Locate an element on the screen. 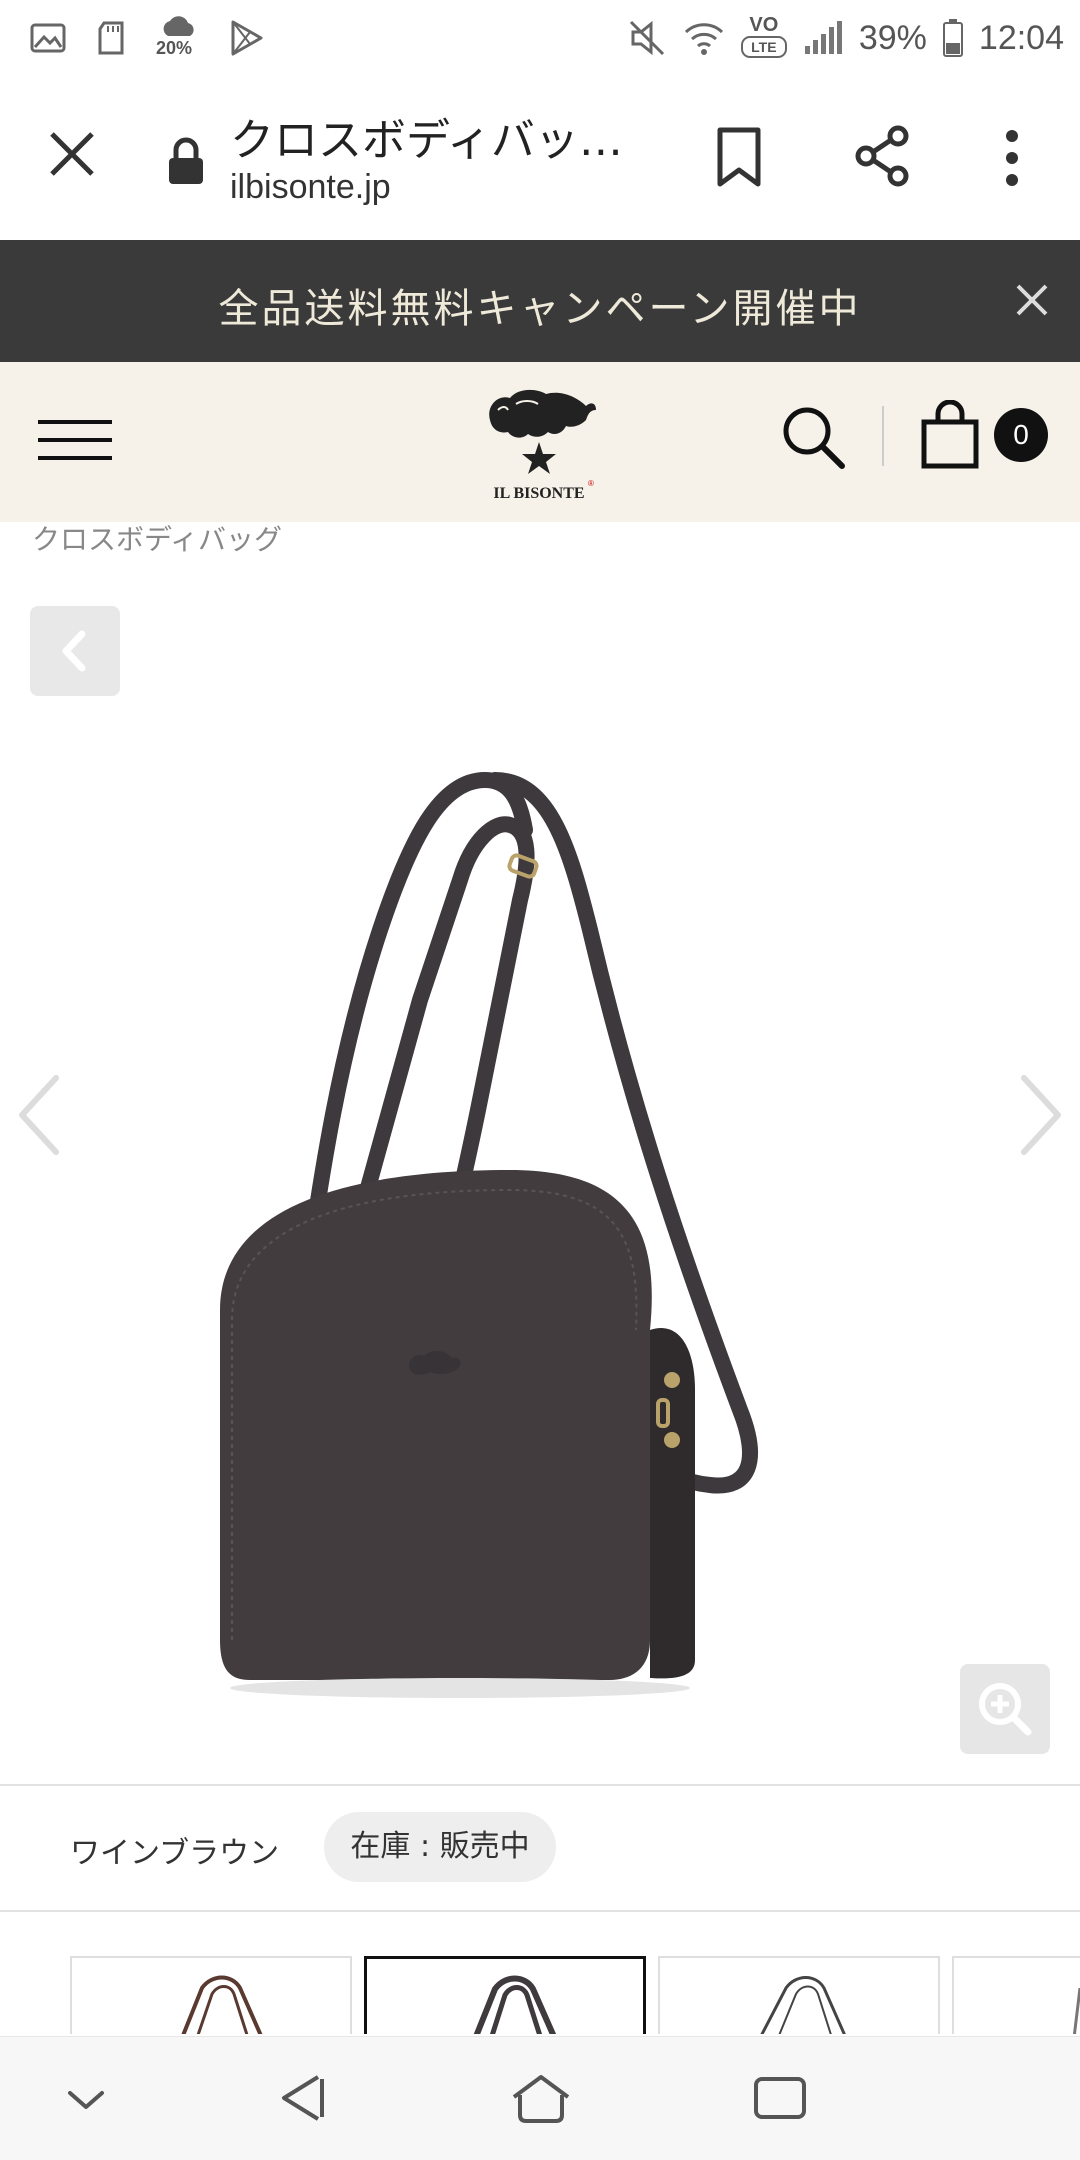 The width and height of the screenshot is (1080, 2160). mute-icon is located at coordinates (646, 38).